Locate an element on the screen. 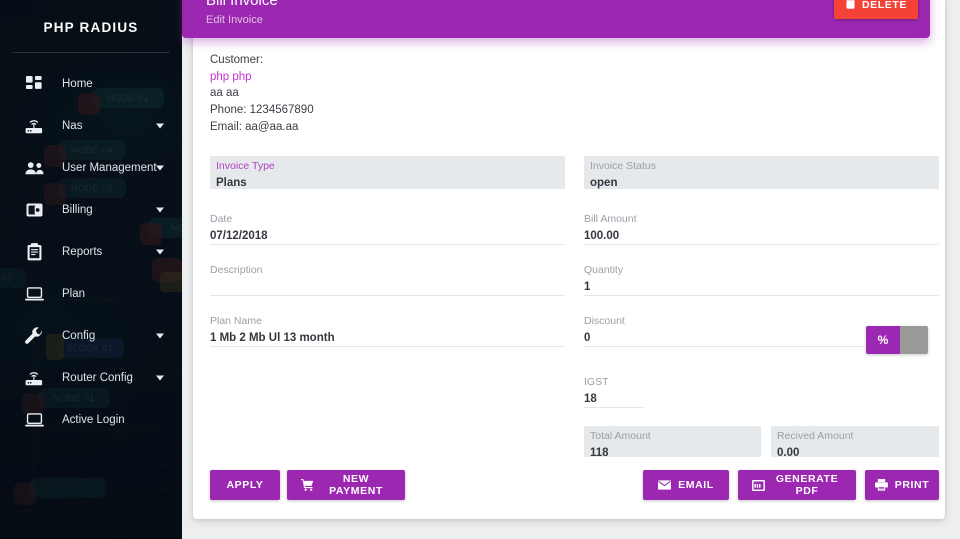  sidebar-item-label: Billing is located at coordinates (77, 210).